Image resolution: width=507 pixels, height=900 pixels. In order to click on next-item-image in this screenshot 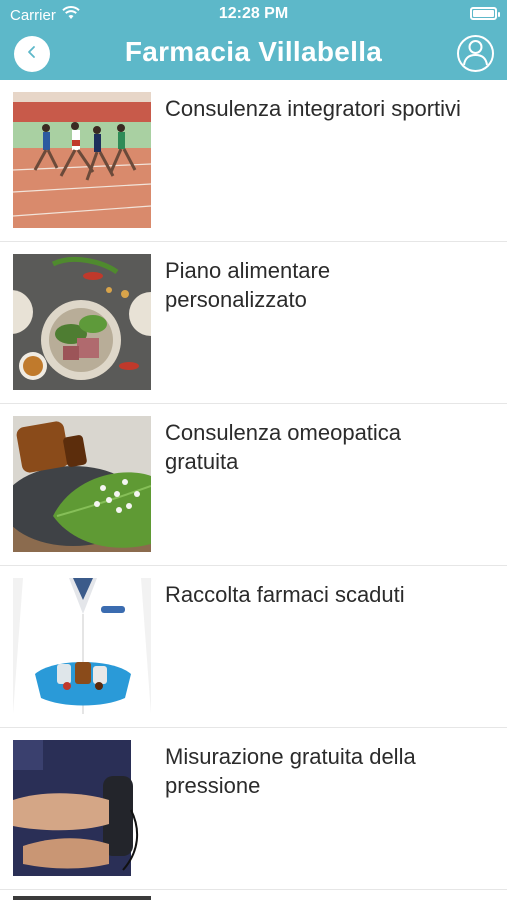, I will do `click(82, 898)`.